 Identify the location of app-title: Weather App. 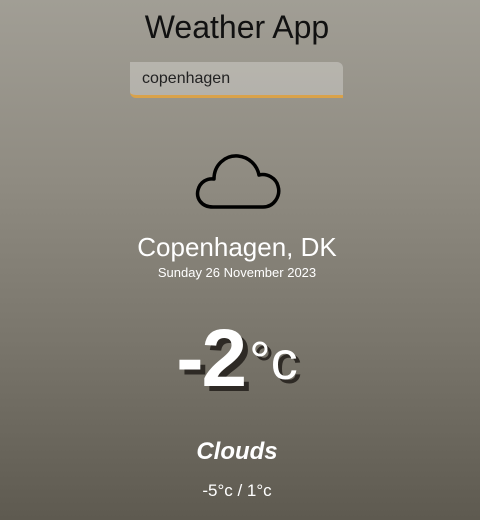
(237, 27).